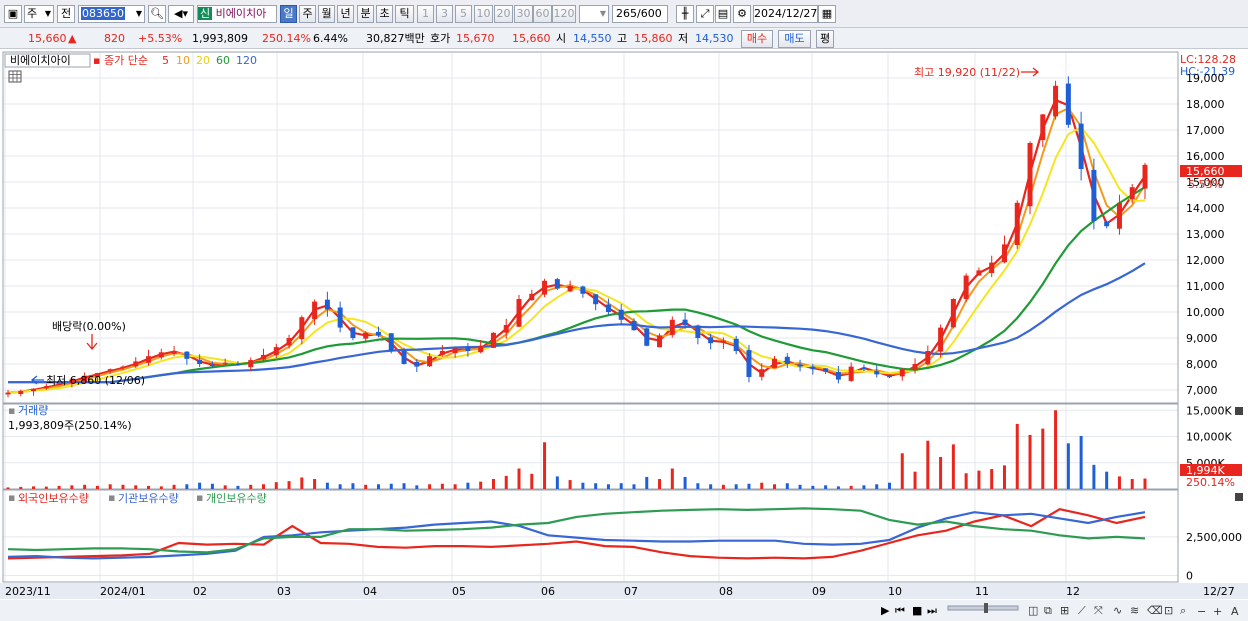 The width and height of the screenshot is (1248, 621). What do you see at coordinates (13, 14) in the screenshot?
I see `layout-icon: ▣` at bounding box center [13, 14].